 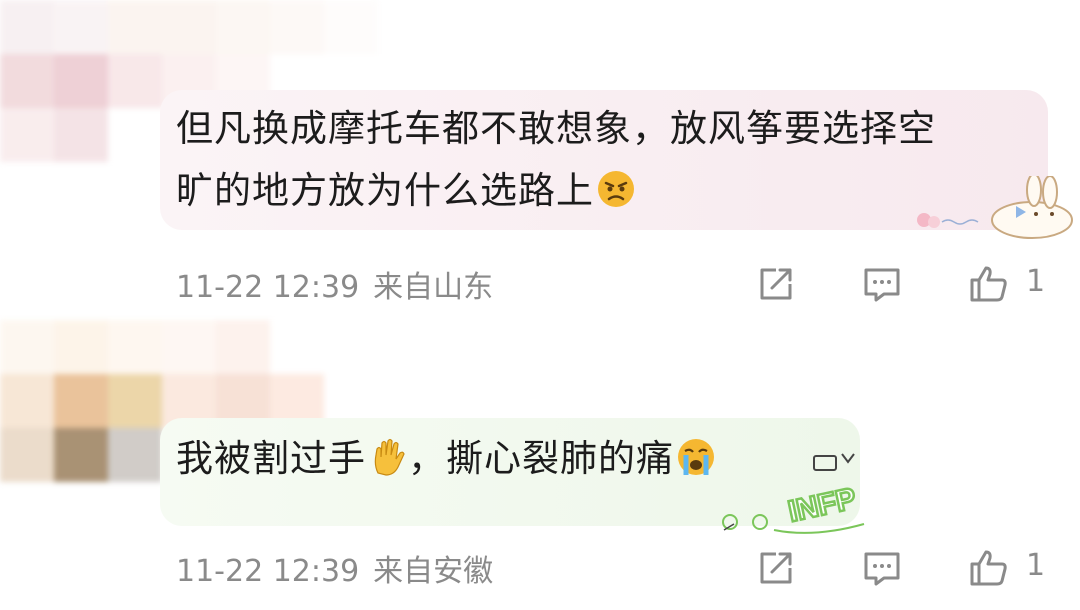 What do you see at coordinates (696, 454) in the screenshot?
I see `loudly-crying-face-icon` at bounding box center [696, 454].